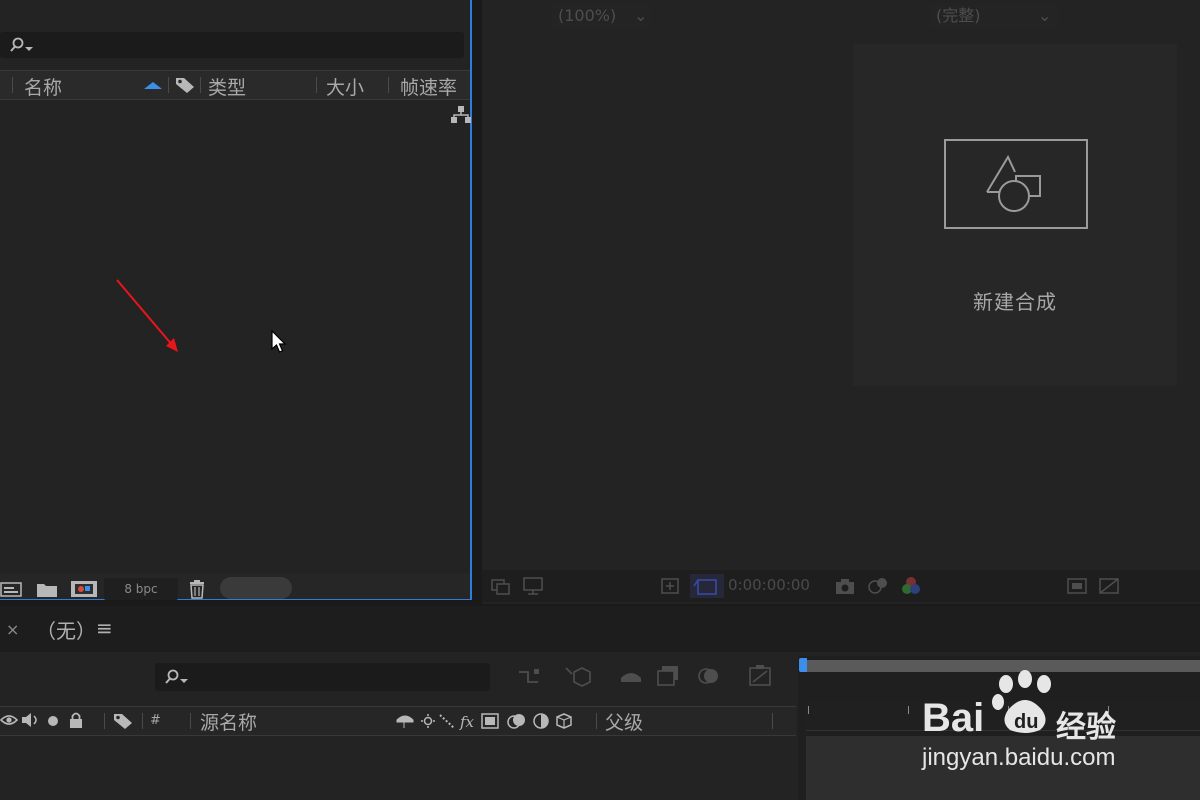  Describe the element at coordinates (84, 589) in the screenshot. I see `new-composition-icon` at that location.